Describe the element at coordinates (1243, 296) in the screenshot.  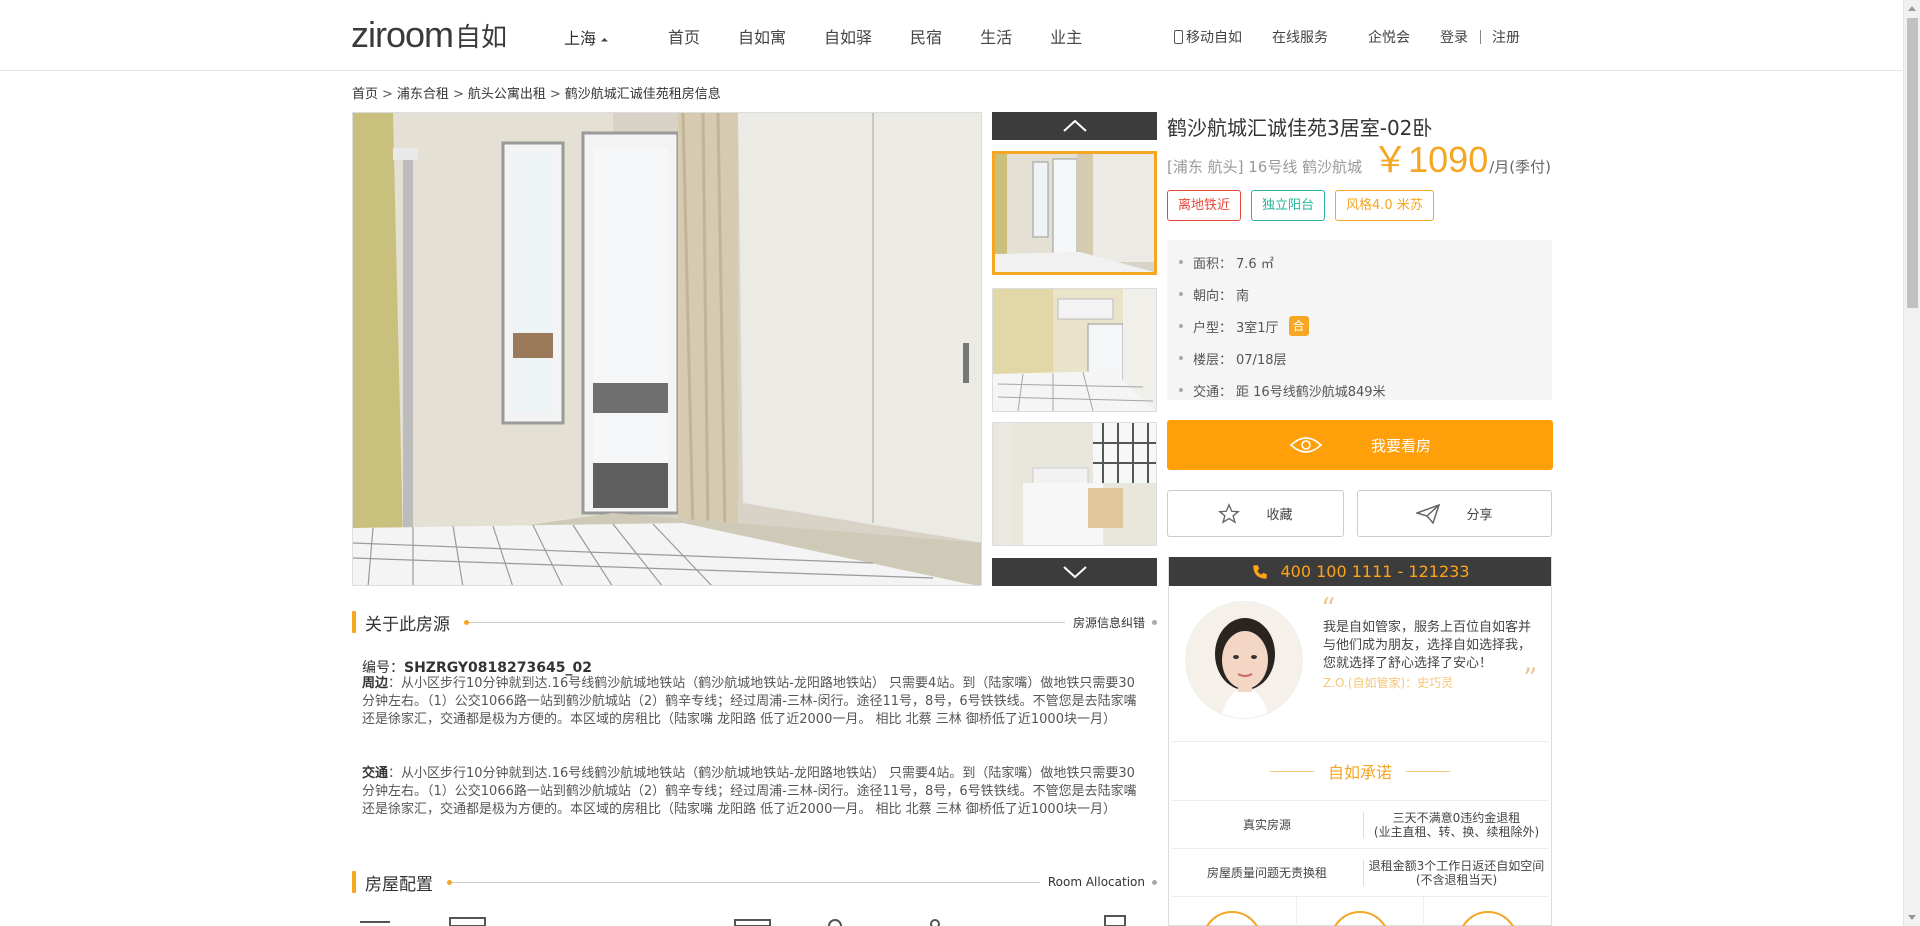
I see `spec-value: 南` at that location.